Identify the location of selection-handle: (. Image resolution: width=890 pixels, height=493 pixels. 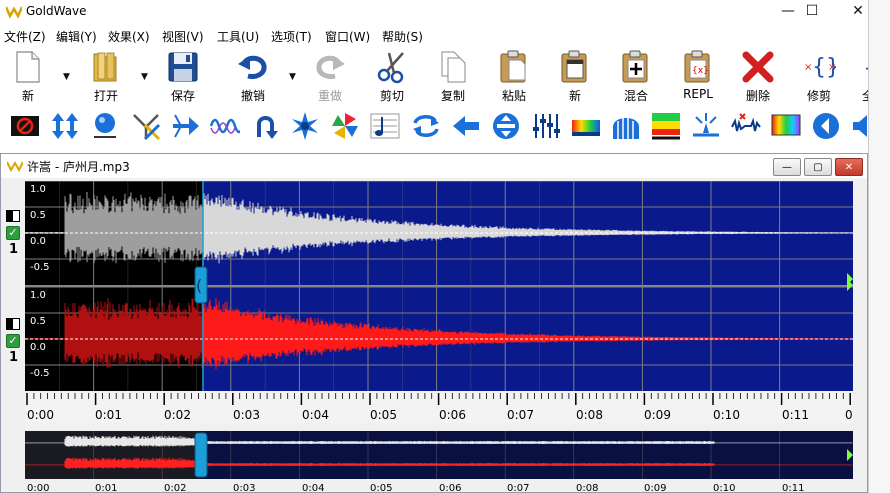
(201, 285).